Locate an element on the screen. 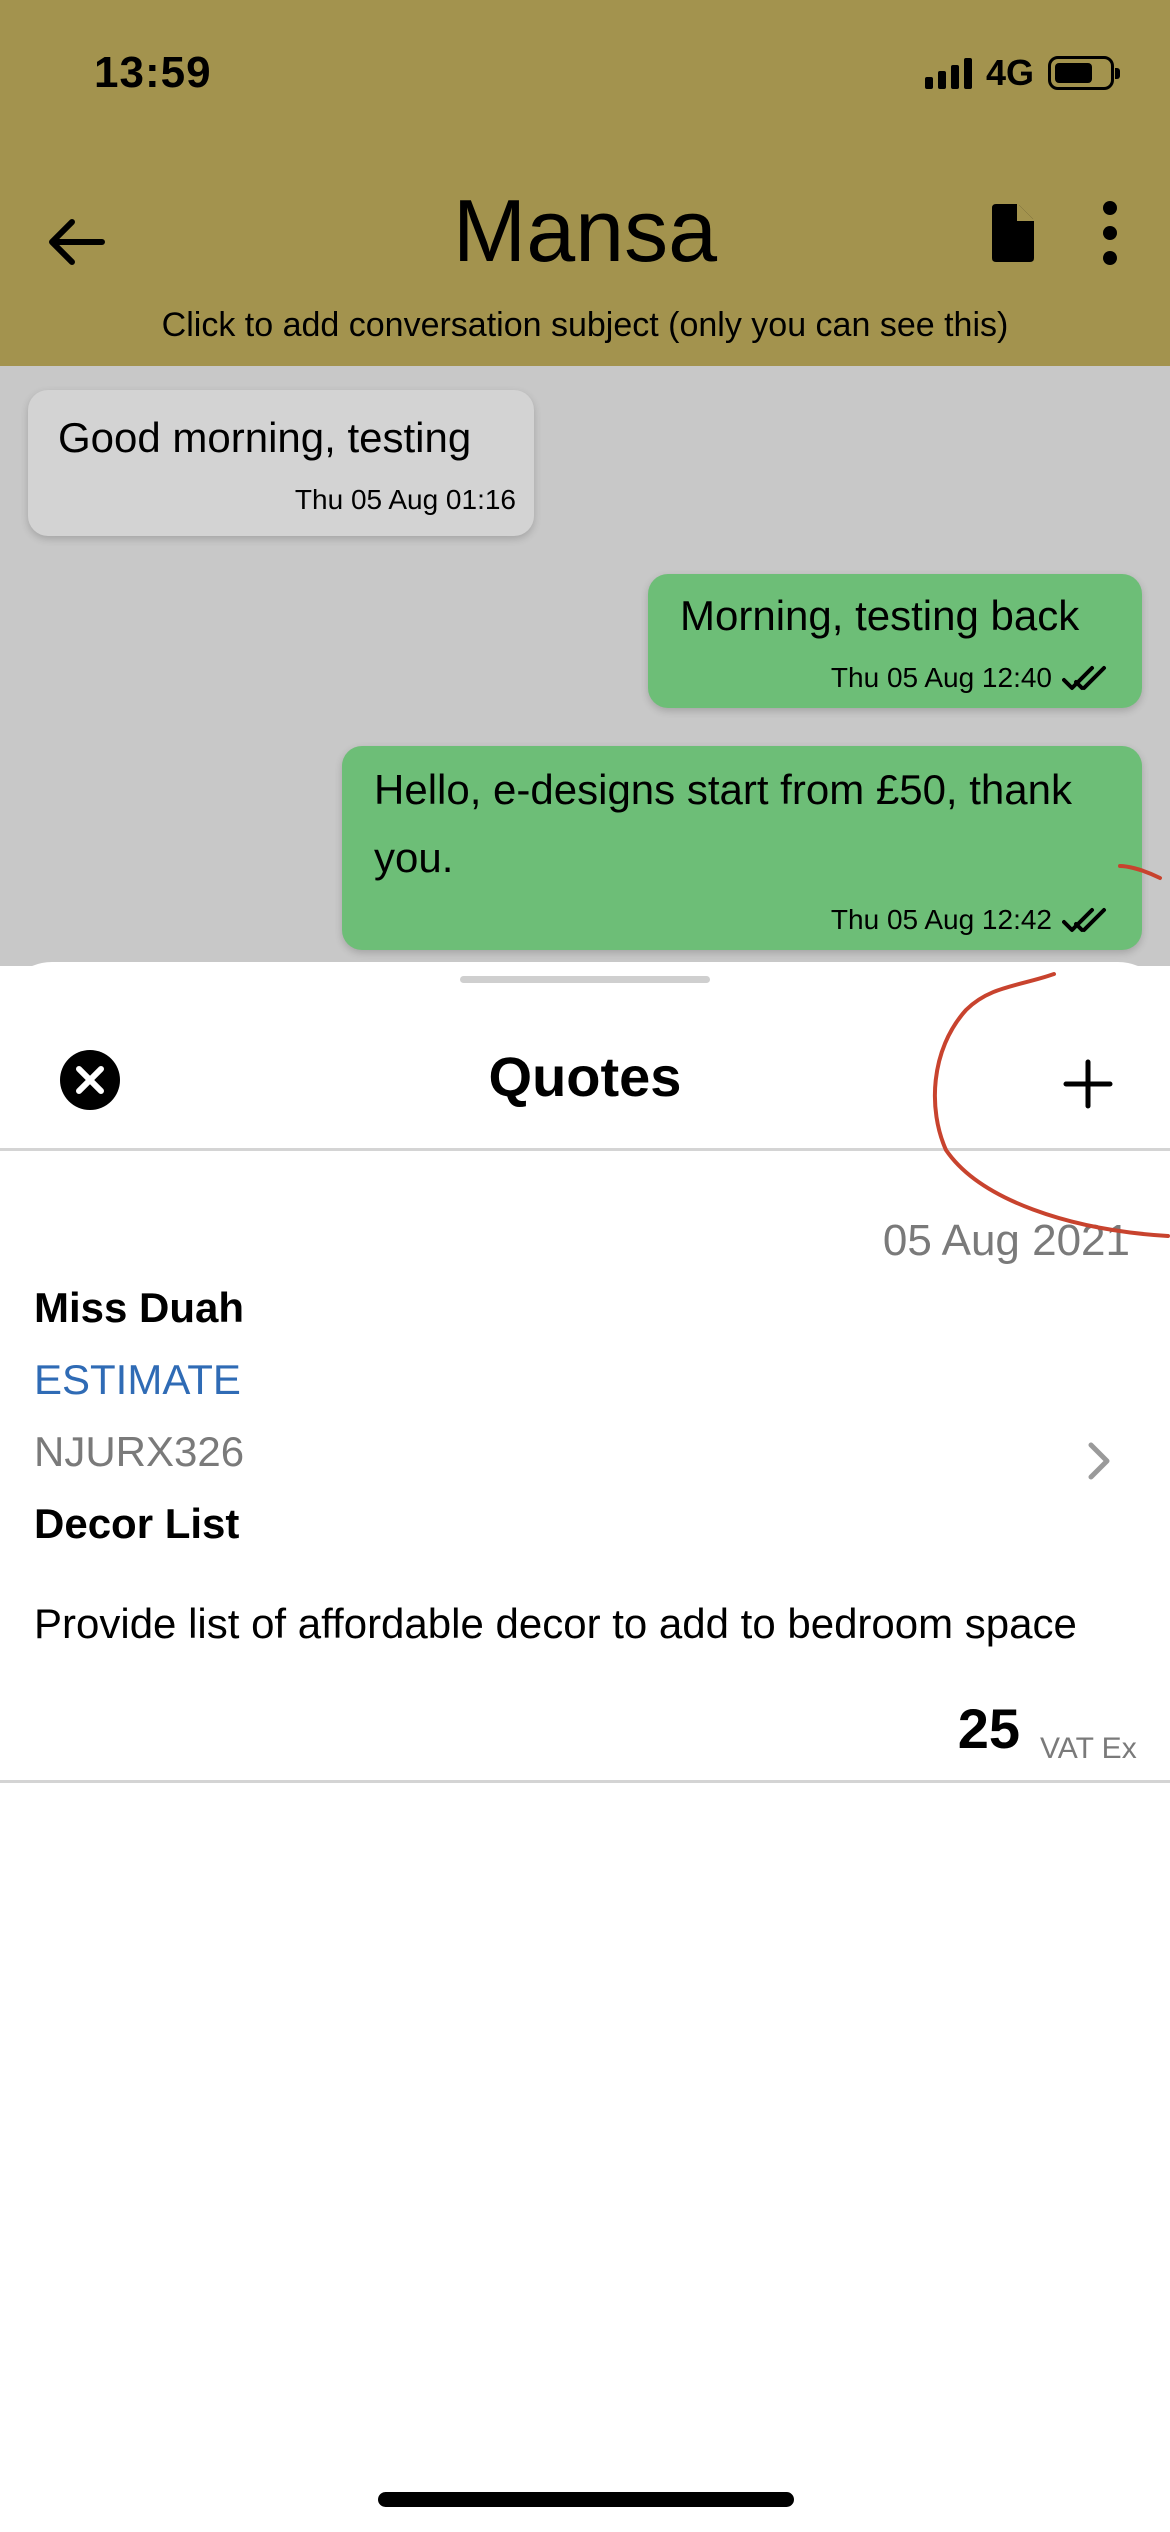  message-bubble-outgoing: Morning, testing back Thu 05 Aug 12:40 is located at coordinates (895, 641).